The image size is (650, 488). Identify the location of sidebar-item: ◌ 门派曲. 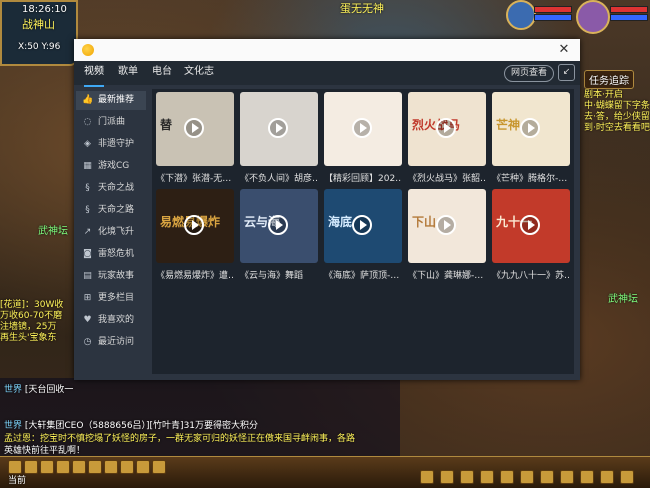
(111, 122).